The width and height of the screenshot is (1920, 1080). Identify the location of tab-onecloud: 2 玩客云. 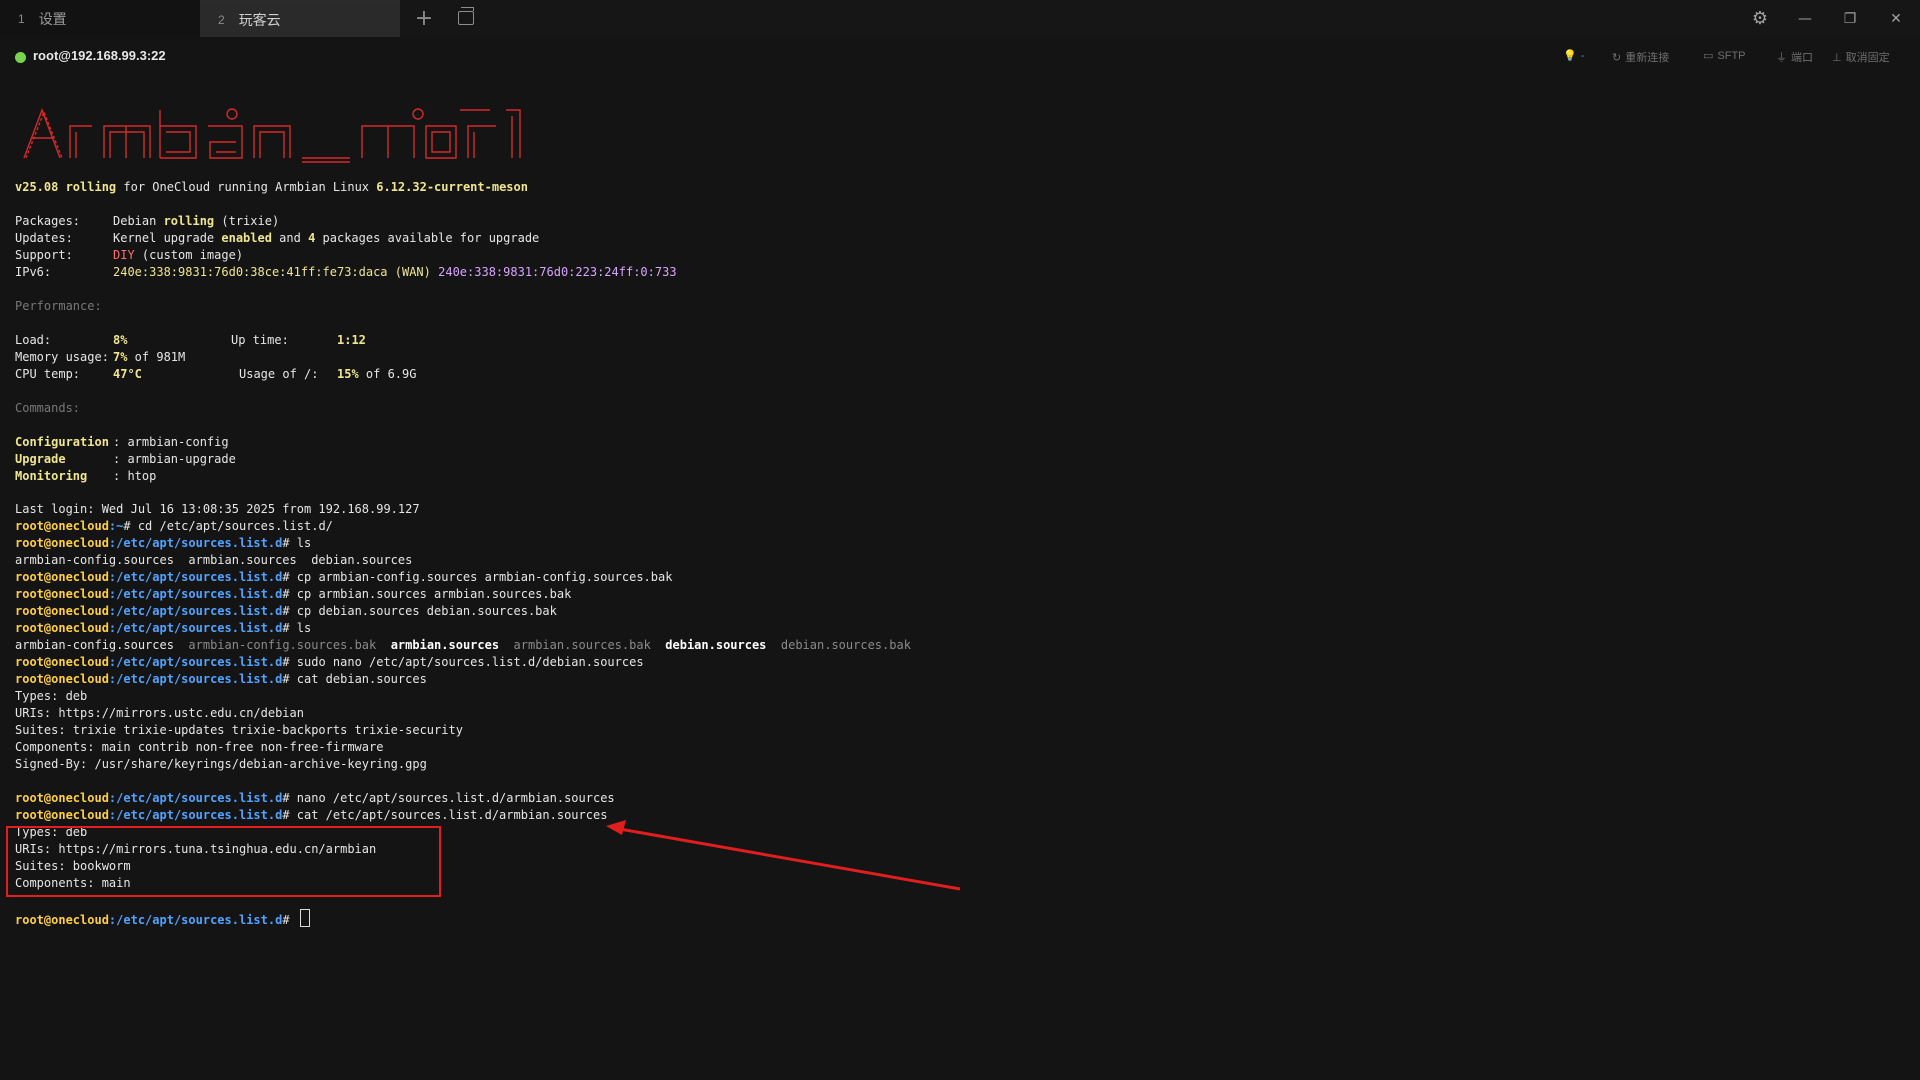
(300, 18).